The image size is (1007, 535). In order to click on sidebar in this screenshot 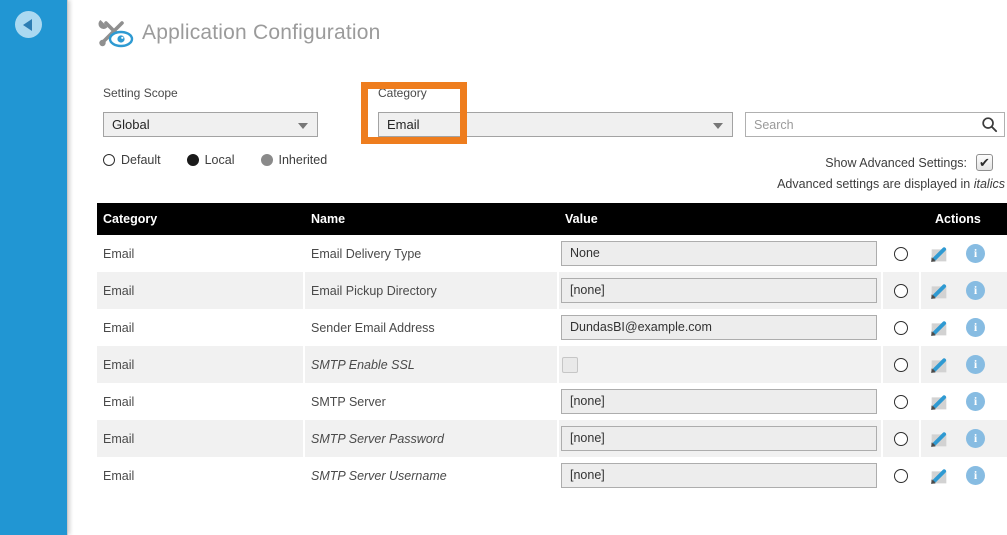, I will do `click(34, 267)`.